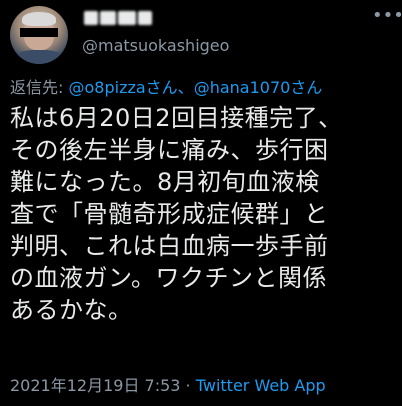 The width and height of the screenshot is (402, 406). Describe the element at coordinates (155, 45) in the screenshot. I see `author-handle: @matsuokashigeo` at that location.